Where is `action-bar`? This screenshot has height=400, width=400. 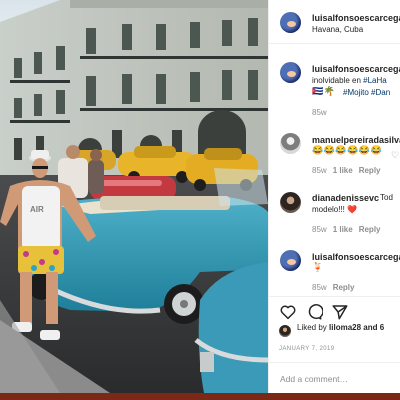
action-bar is located at coordinates (334, 310).